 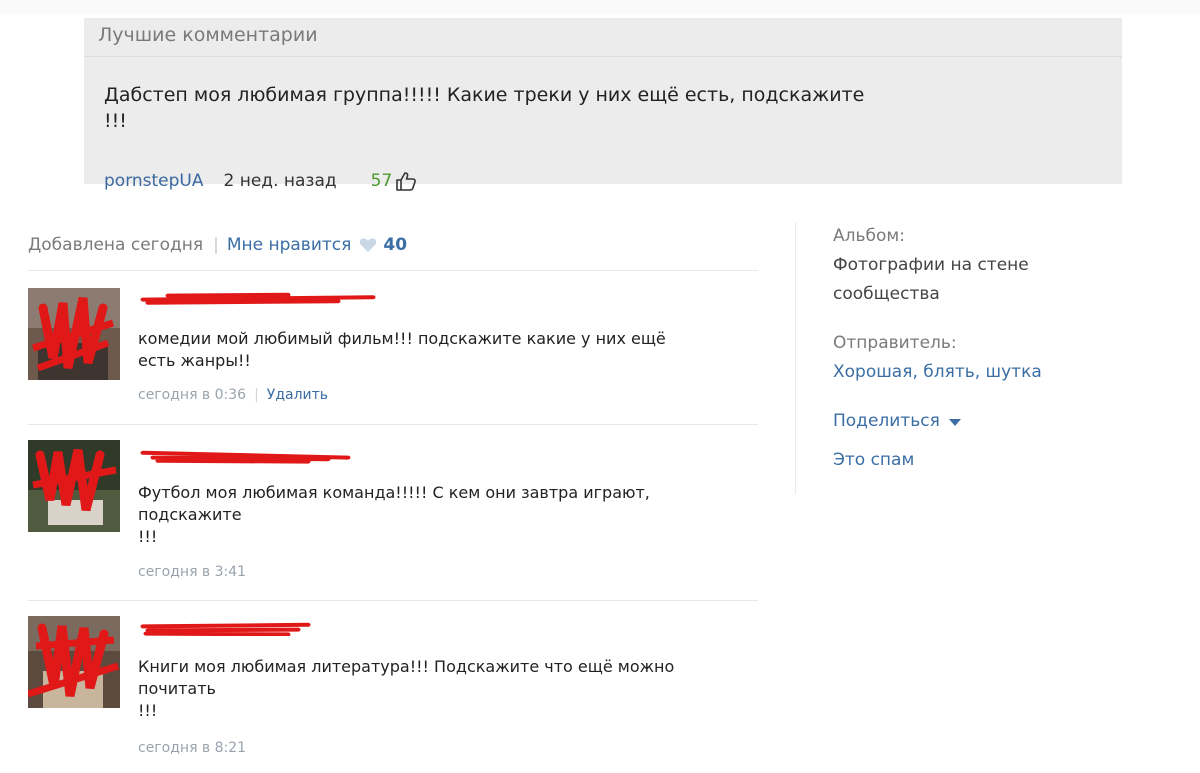 What do you see at coordinates (289, 245) in the screenshot?
I see `photo-like-button: Мне нравится` at bounding box center [289, 245].